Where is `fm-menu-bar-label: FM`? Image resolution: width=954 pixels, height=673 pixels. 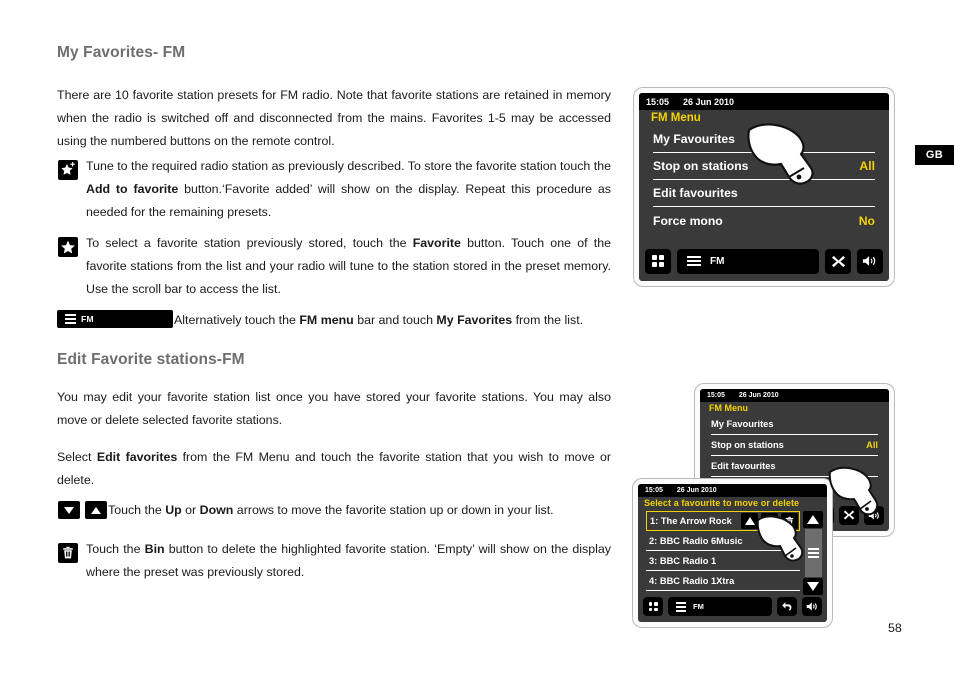 fm-menu-bar-label: FM is located at coordinates (87, 319).